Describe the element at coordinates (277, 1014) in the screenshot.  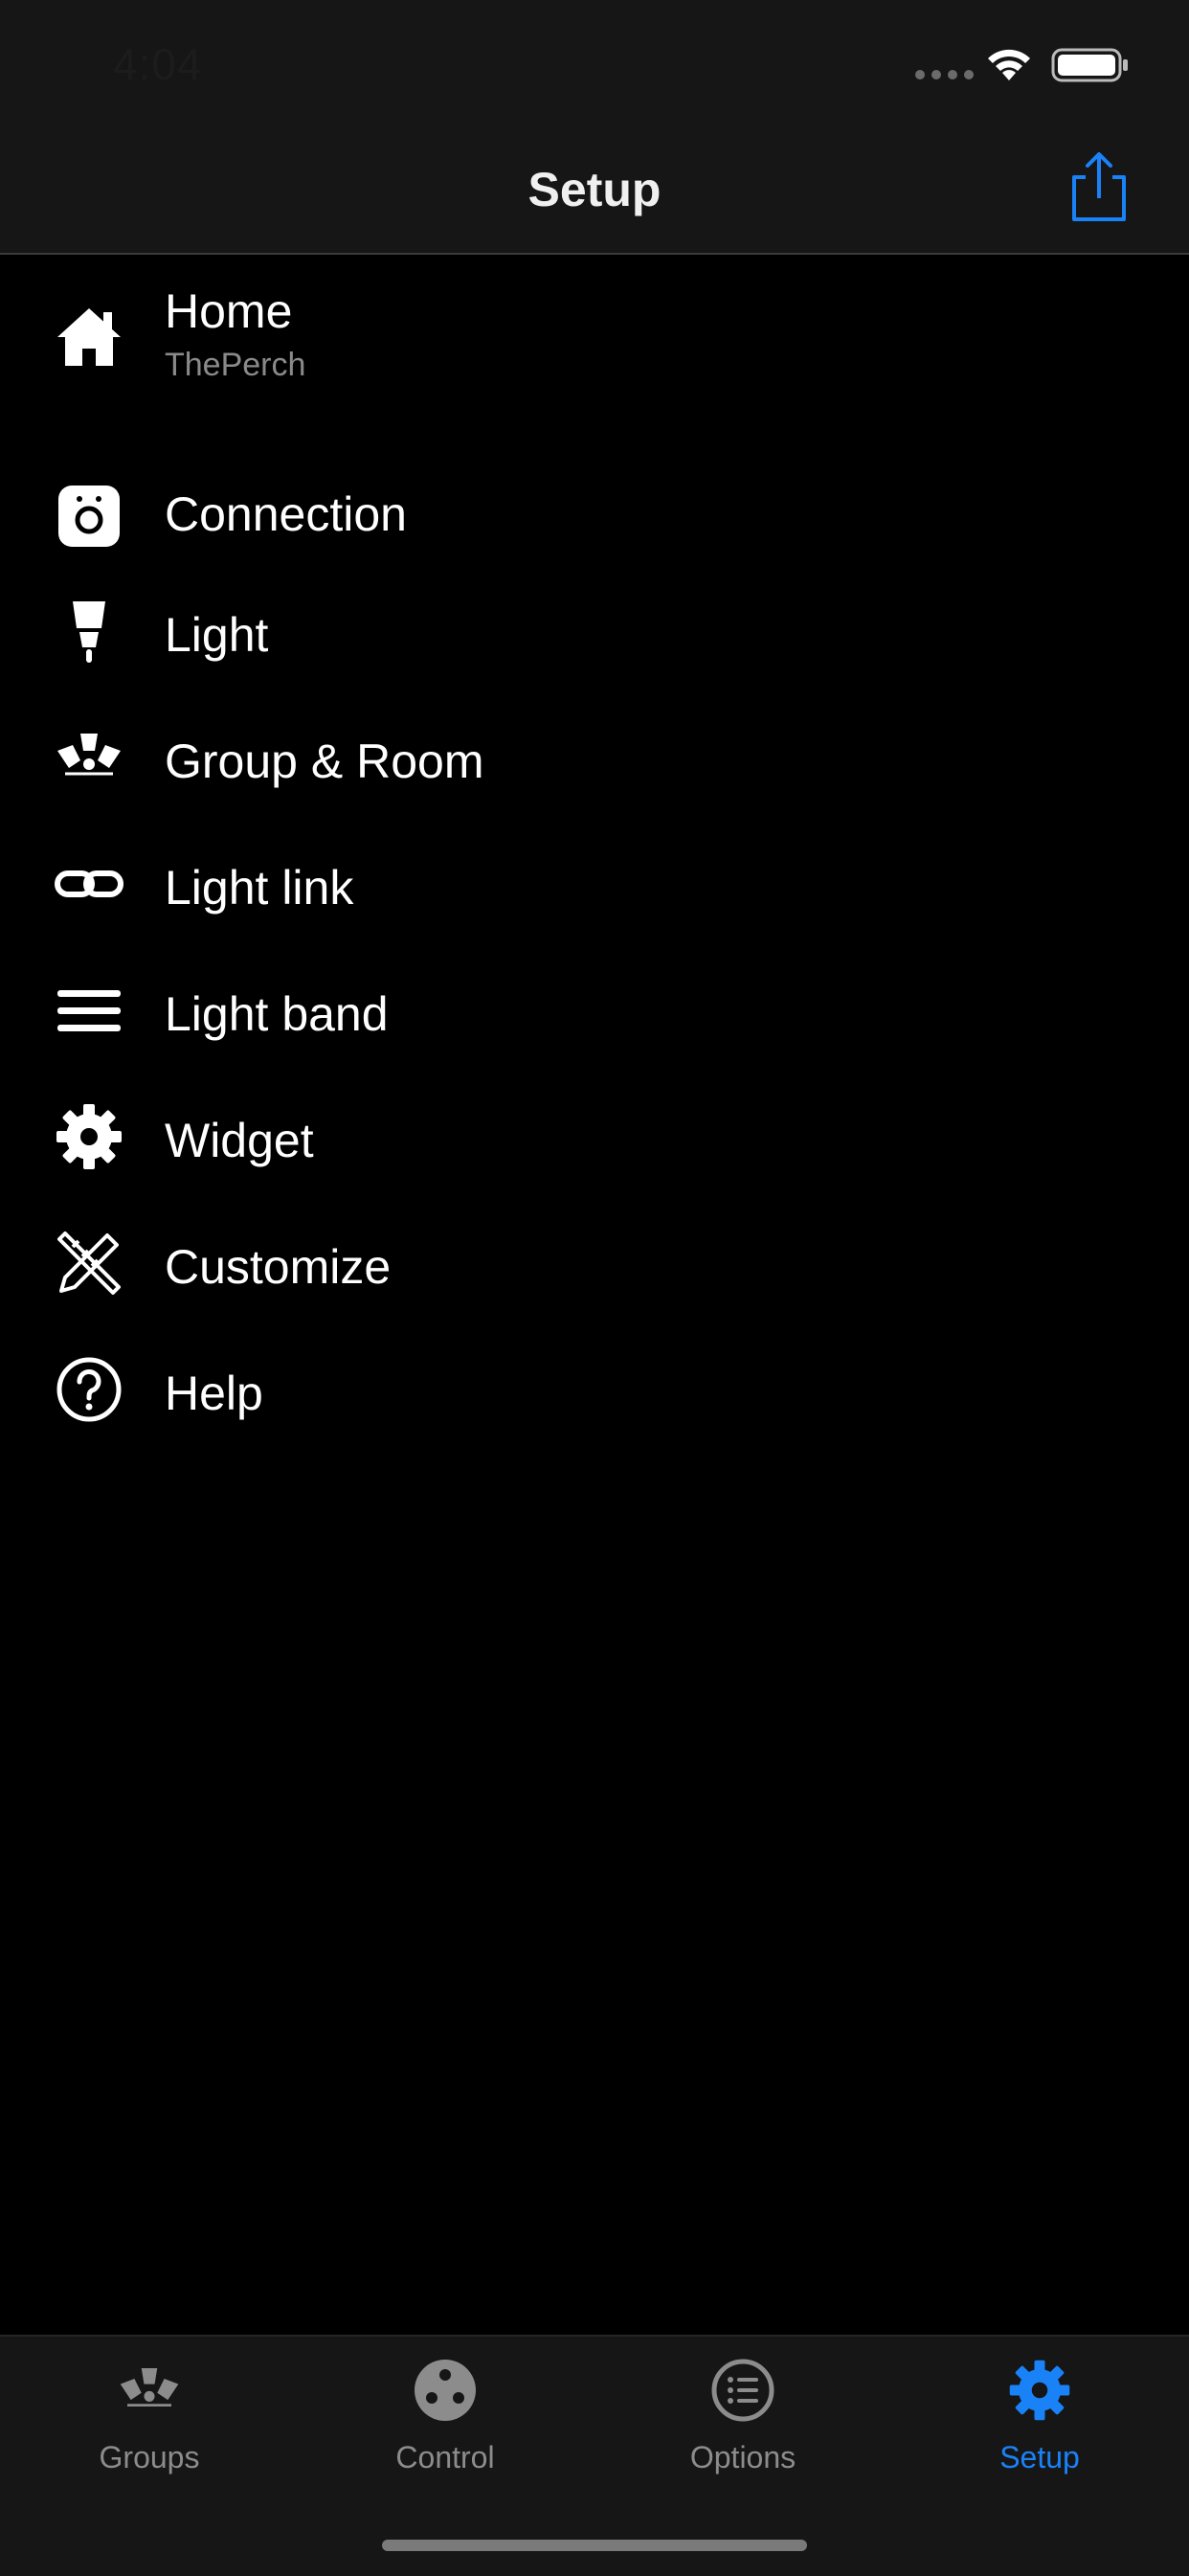
I see `menu-label: Light band` at that location.